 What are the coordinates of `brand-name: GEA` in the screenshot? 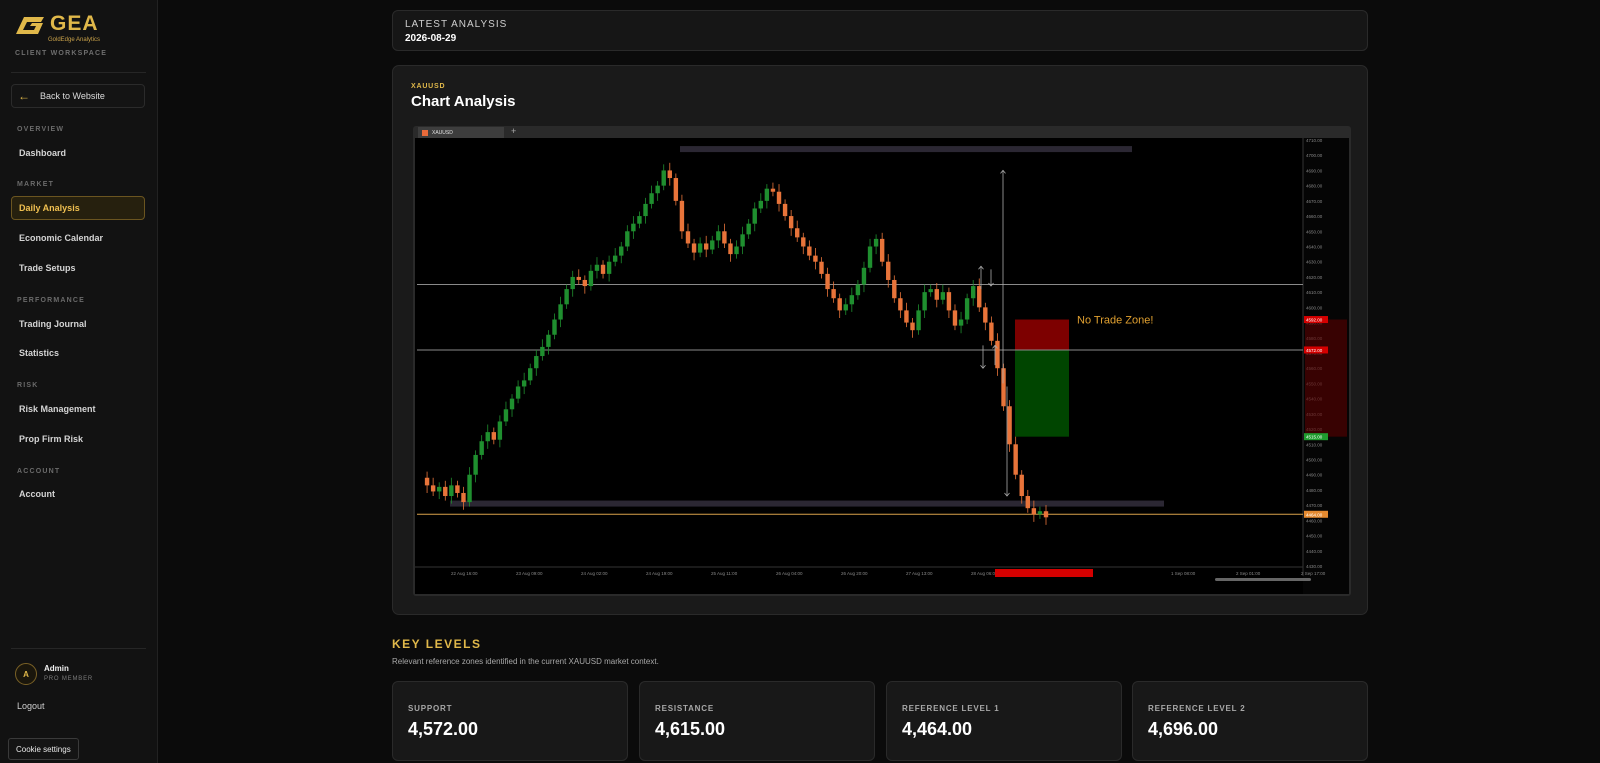 It's located at (74, 23).